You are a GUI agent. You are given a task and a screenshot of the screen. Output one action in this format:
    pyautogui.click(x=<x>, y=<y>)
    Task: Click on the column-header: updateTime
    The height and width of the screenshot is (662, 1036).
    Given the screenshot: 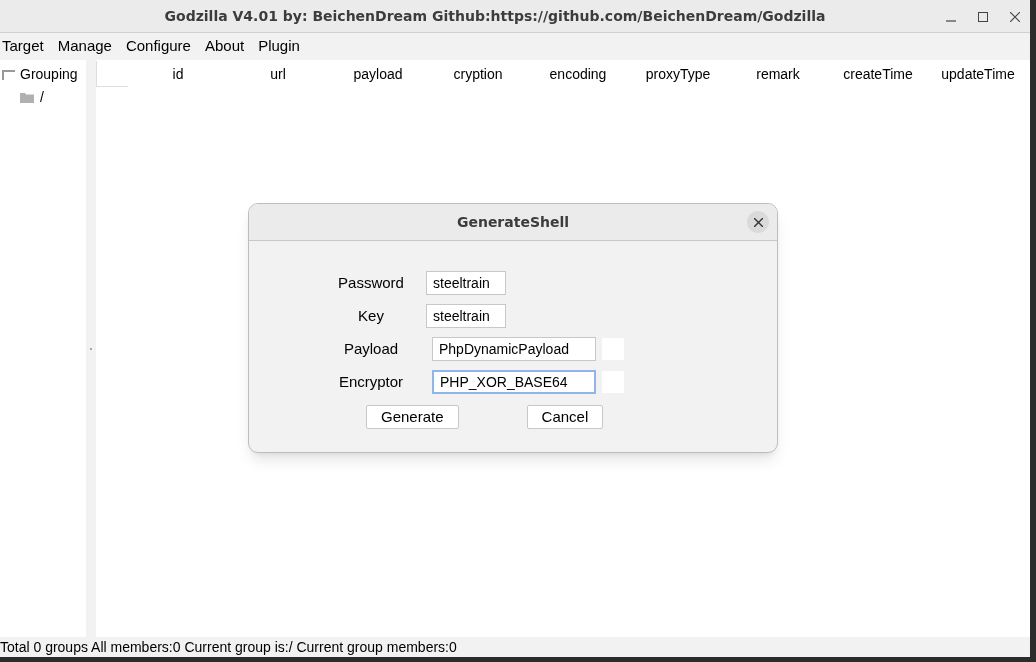 What is the action you would take?
    pyautogui.click(x=978, y=74)
    